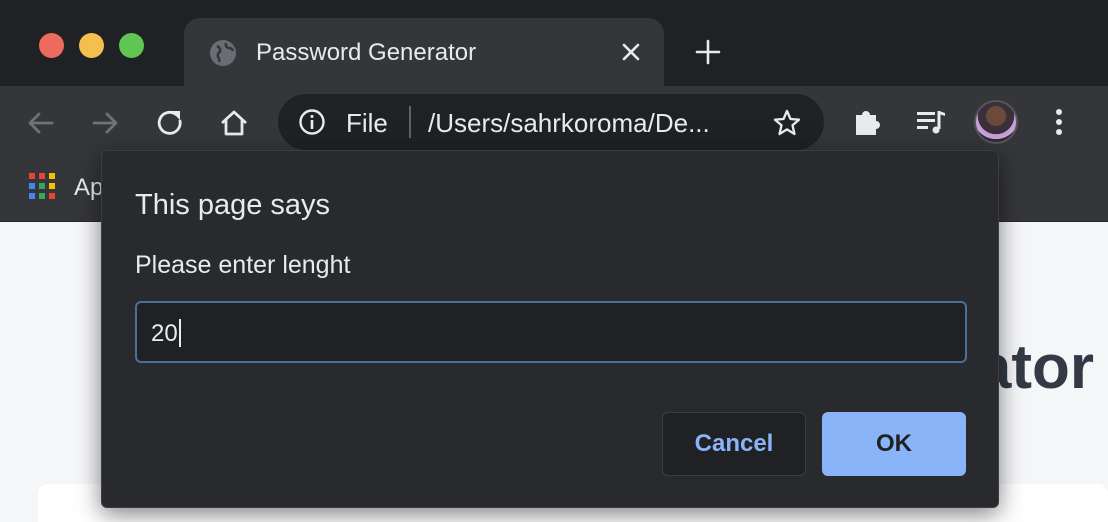  Describe the element at coordinates (410, 122) in the screenshot. I see `omnibox-divider` at that location.